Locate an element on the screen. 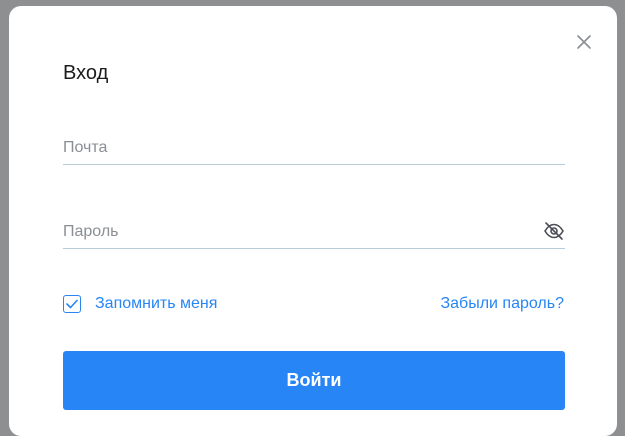 The width and height of the screenshot is (625, 436). close-button is located at coordinates (584, 42).